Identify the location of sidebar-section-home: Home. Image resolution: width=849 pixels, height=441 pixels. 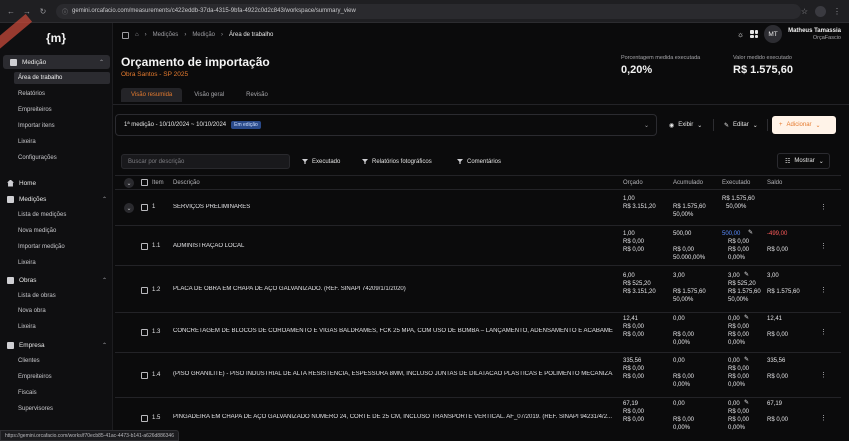
(56, 183).